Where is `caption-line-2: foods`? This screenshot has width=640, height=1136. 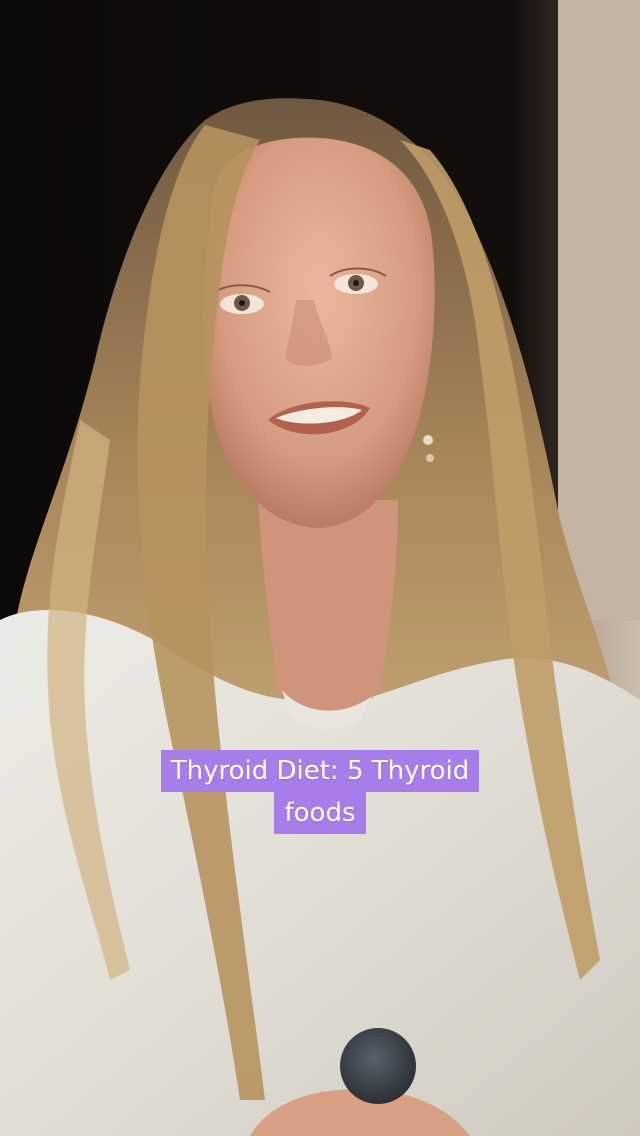 caption-line-2: foods is located at coordinates (320, 813).